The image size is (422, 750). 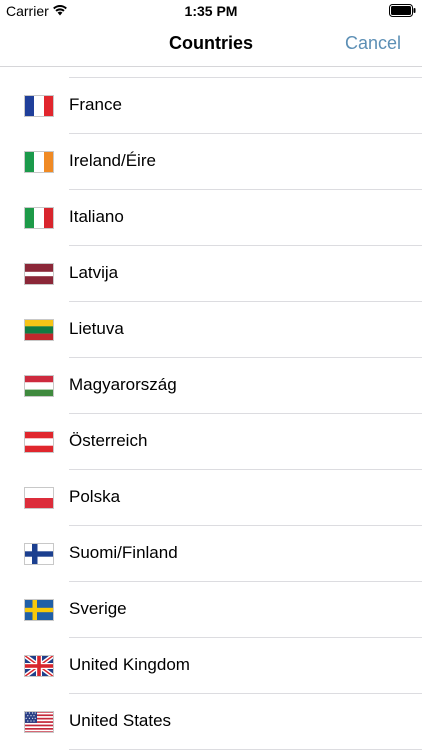 What do you see at coordinates (39, 330) in the screenshot?
I see `lithuania-flag-icon` at bounding box center [39, 330].